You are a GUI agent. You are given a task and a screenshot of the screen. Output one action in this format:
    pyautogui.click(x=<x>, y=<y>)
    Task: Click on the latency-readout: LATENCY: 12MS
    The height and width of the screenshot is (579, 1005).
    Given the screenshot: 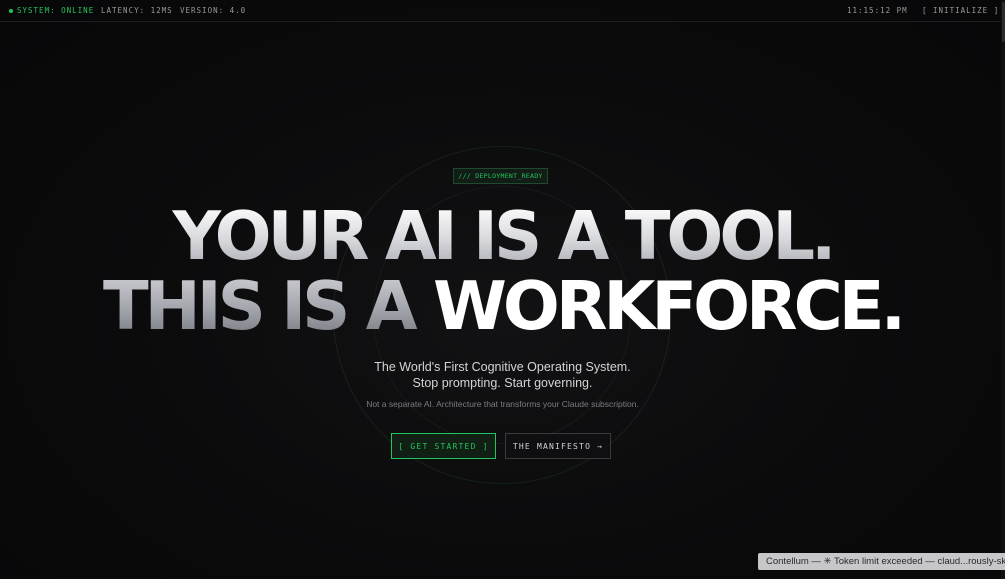 What is the action you would take?
    pyautogui.click(x=137, y=10)
    